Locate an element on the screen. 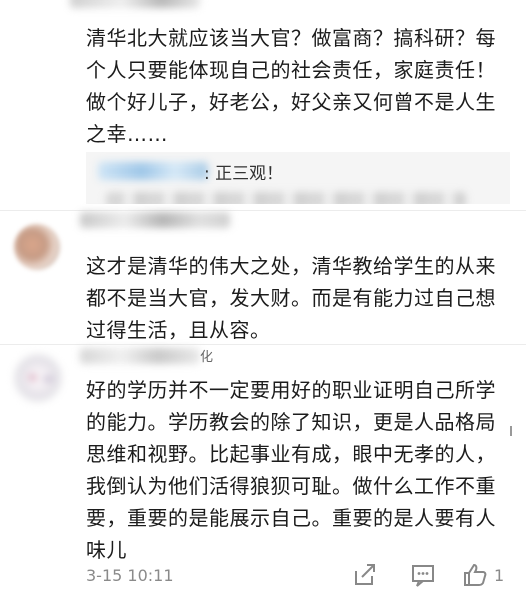 This screenshot has width=526, height=598. reply-box: : 正三观！ is located at coordinates (298, 178).